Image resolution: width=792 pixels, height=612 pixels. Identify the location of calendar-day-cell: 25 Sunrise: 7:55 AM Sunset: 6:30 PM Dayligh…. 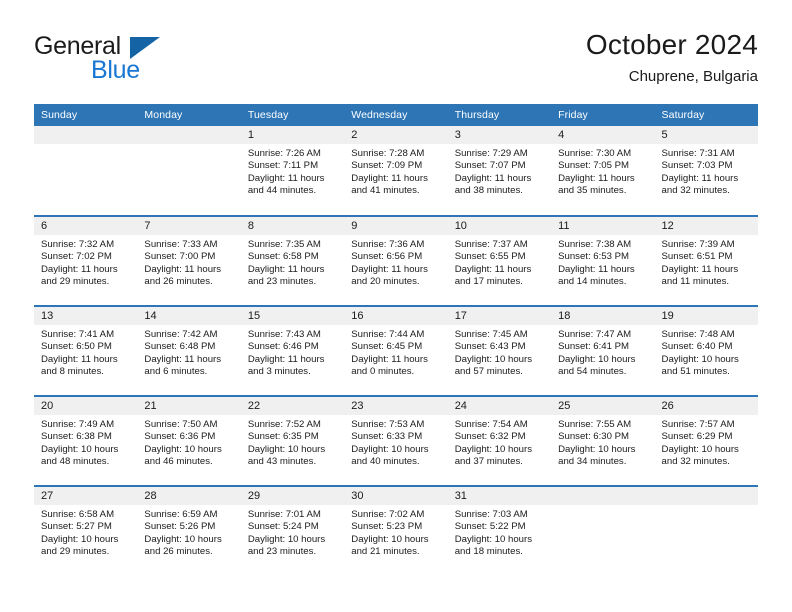
(603, 440).